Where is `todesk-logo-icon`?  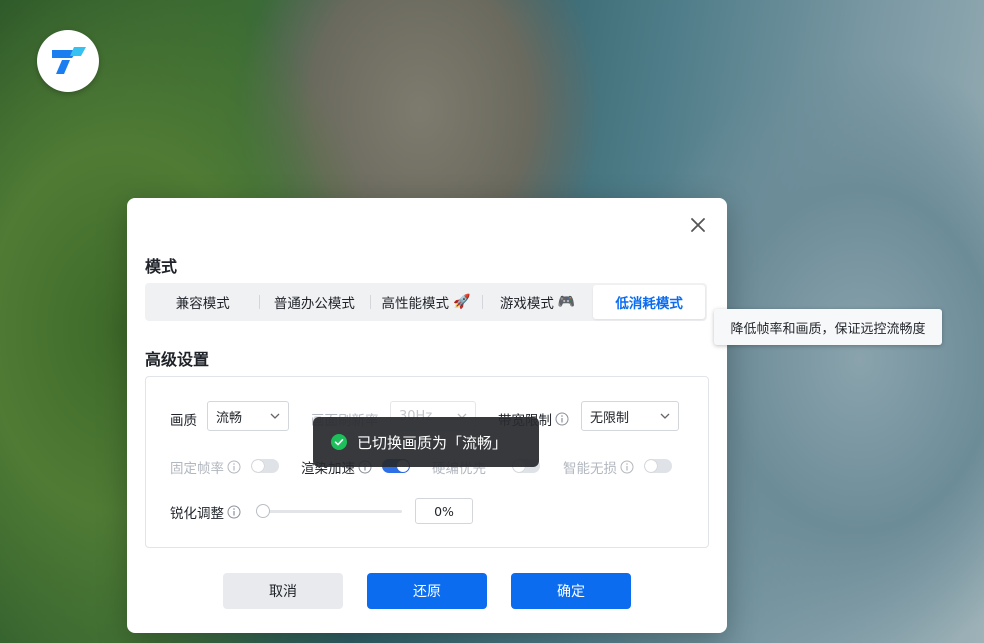 todesk-logo-icon is located at coordinates (68, 61).